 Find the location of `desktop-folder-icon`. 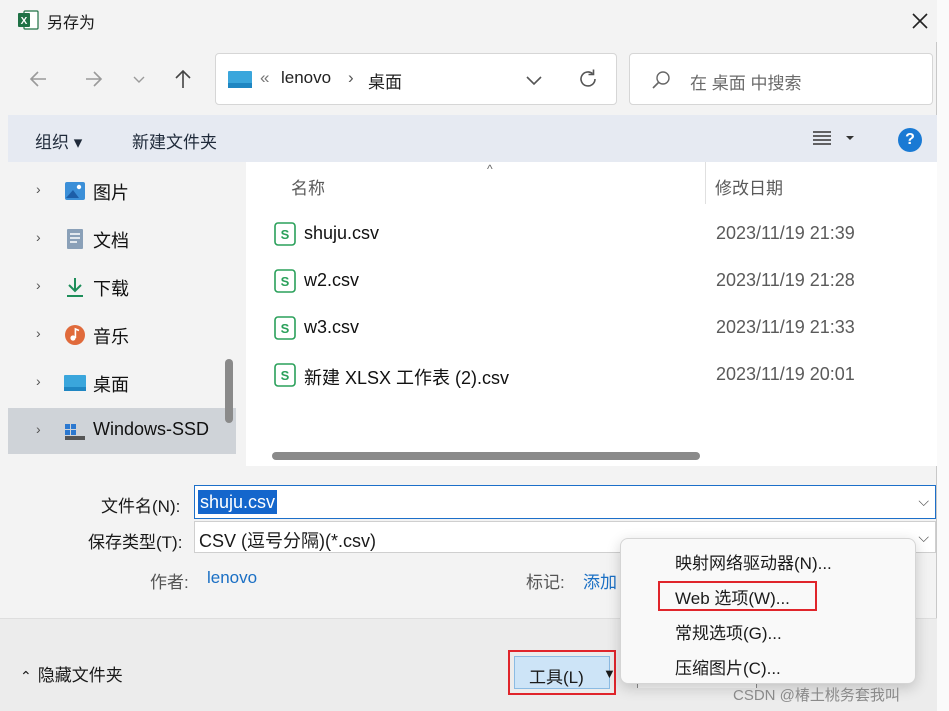

desktop-folder-icon is located at coordinates (240, 79).